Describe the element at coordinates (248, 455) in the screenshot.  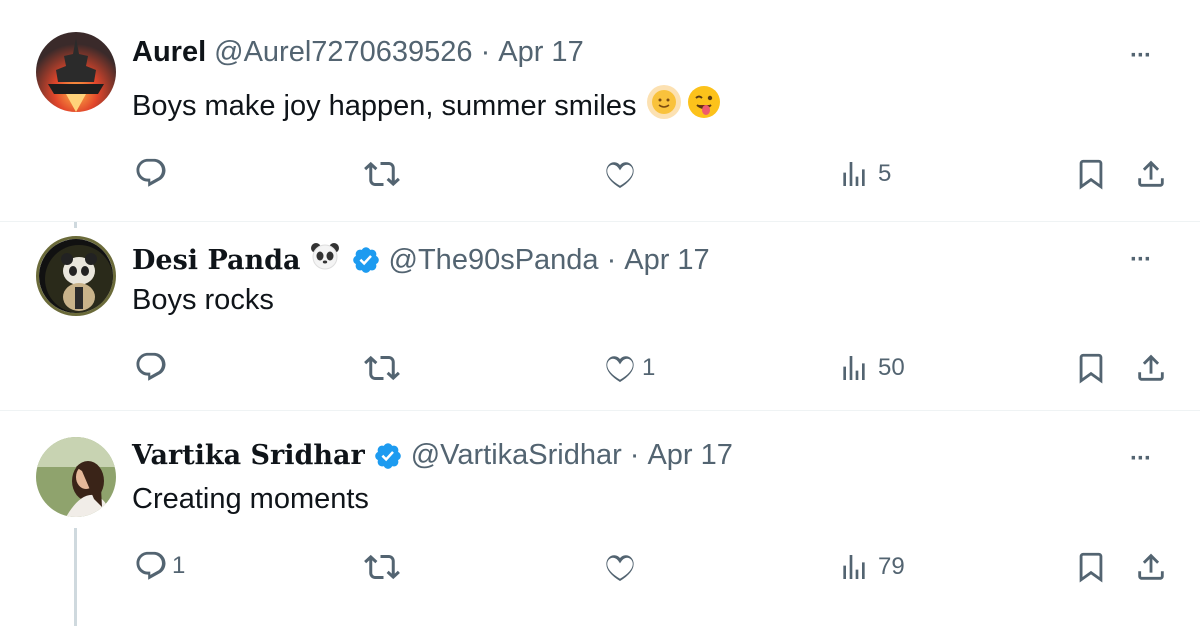
I see `display-name: Vartika Sridhar` at that location.